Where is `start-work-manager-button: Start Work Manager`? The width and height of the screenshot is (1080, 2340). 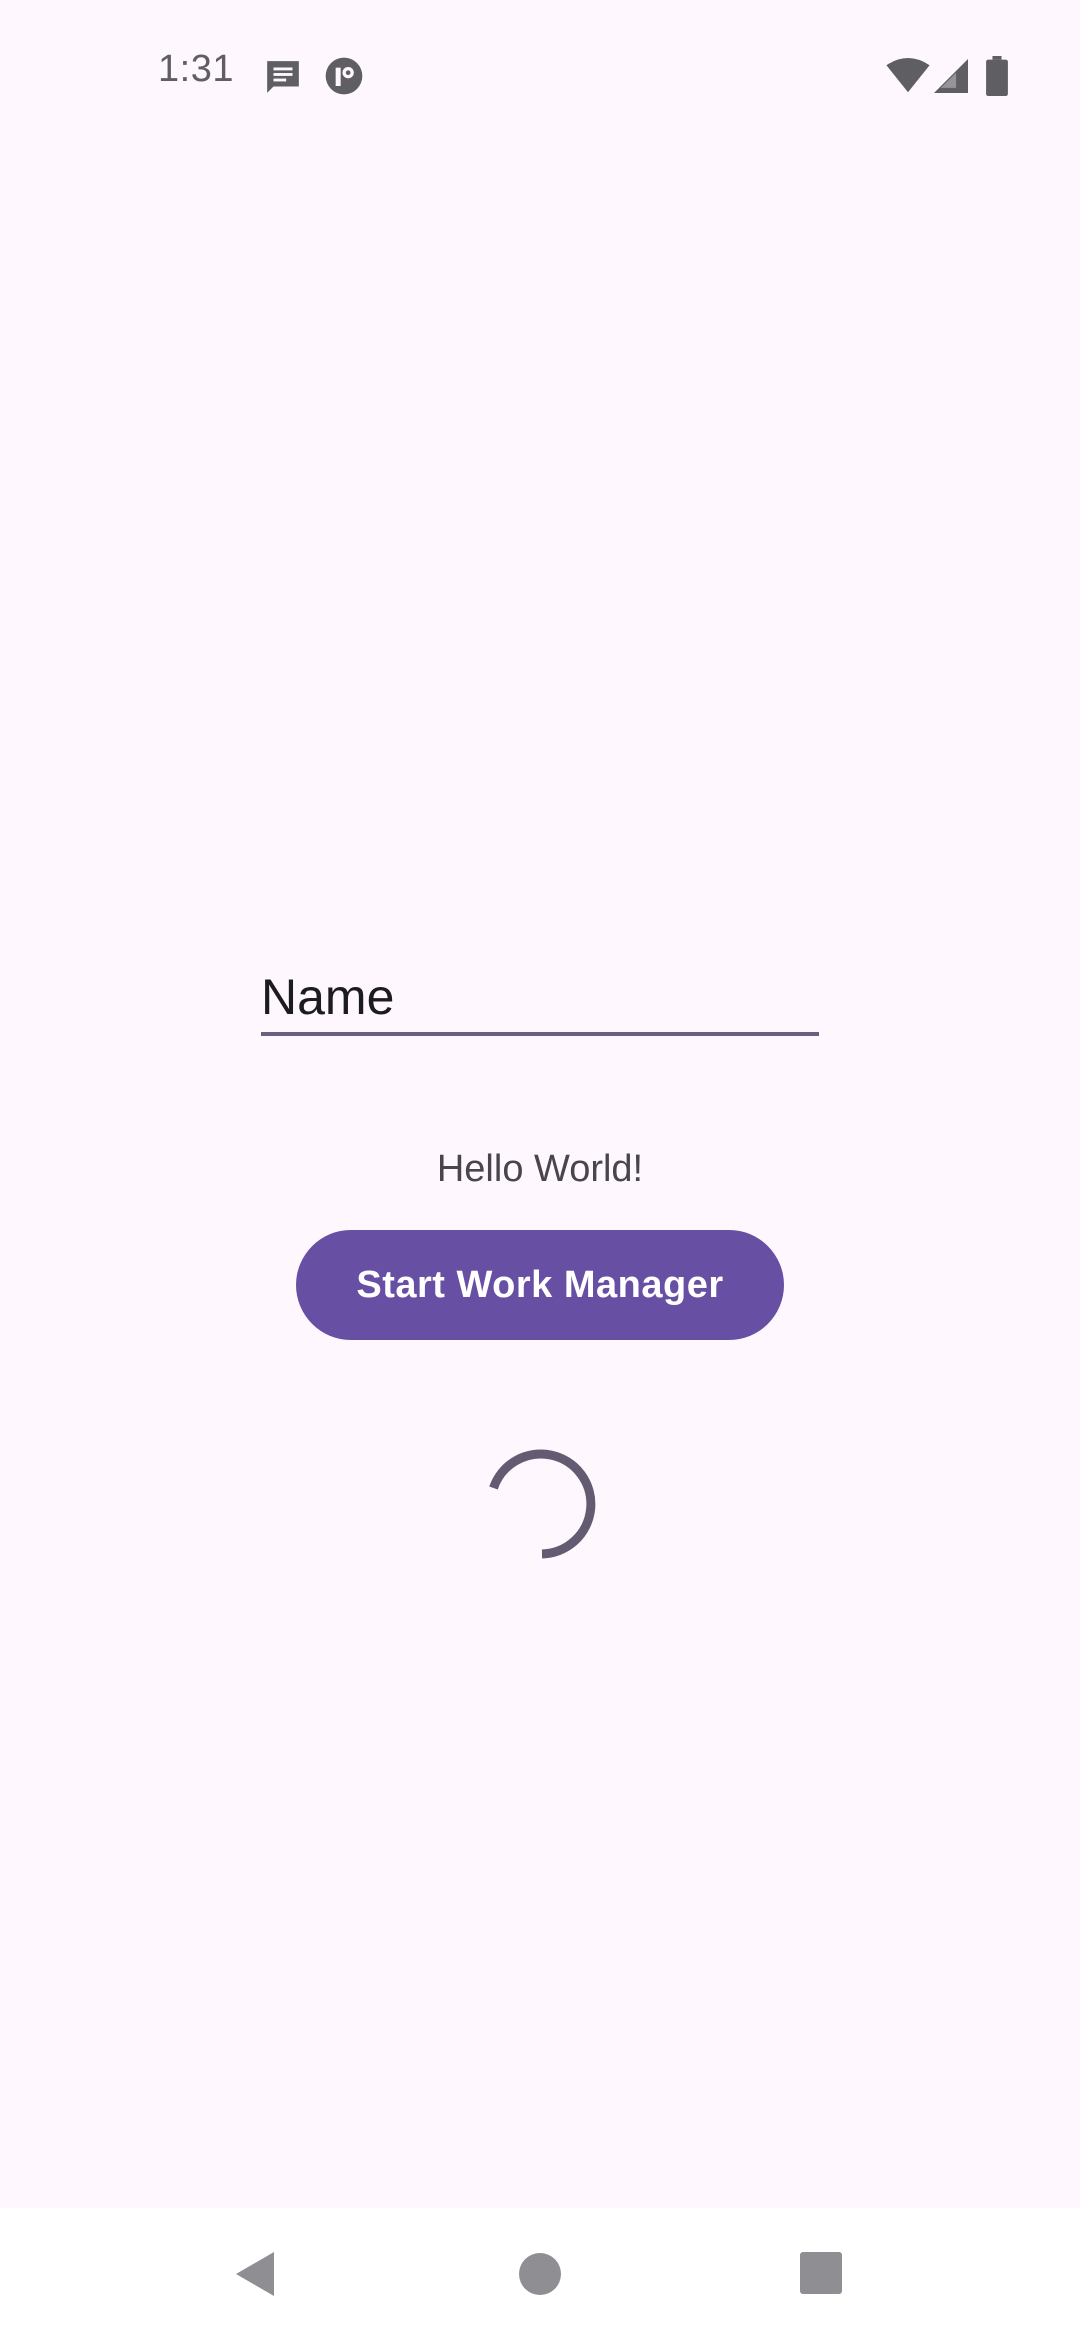 start-work-manager-button: Start Work Manager is located at coordinates (540, 1285).